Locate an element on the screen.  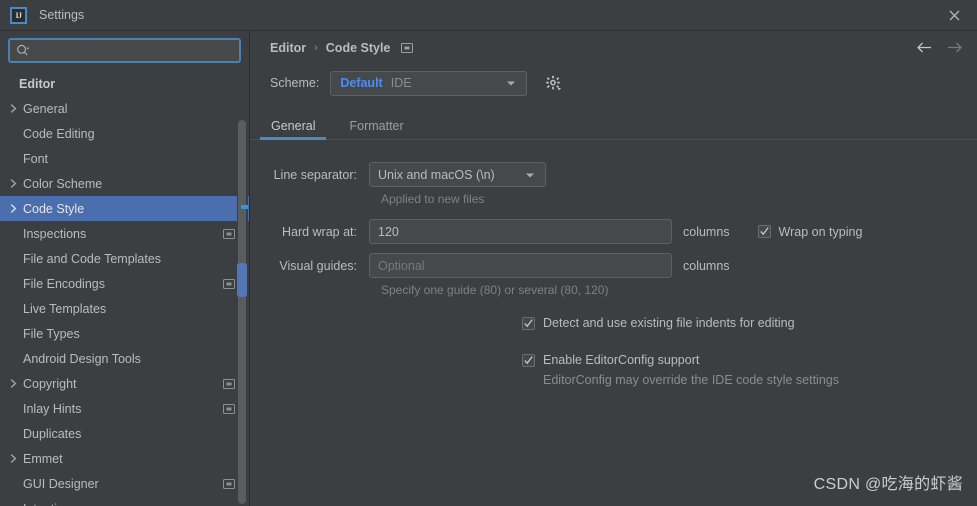
sidebar-item-editor: Editor is located at coordinates (124, 83).